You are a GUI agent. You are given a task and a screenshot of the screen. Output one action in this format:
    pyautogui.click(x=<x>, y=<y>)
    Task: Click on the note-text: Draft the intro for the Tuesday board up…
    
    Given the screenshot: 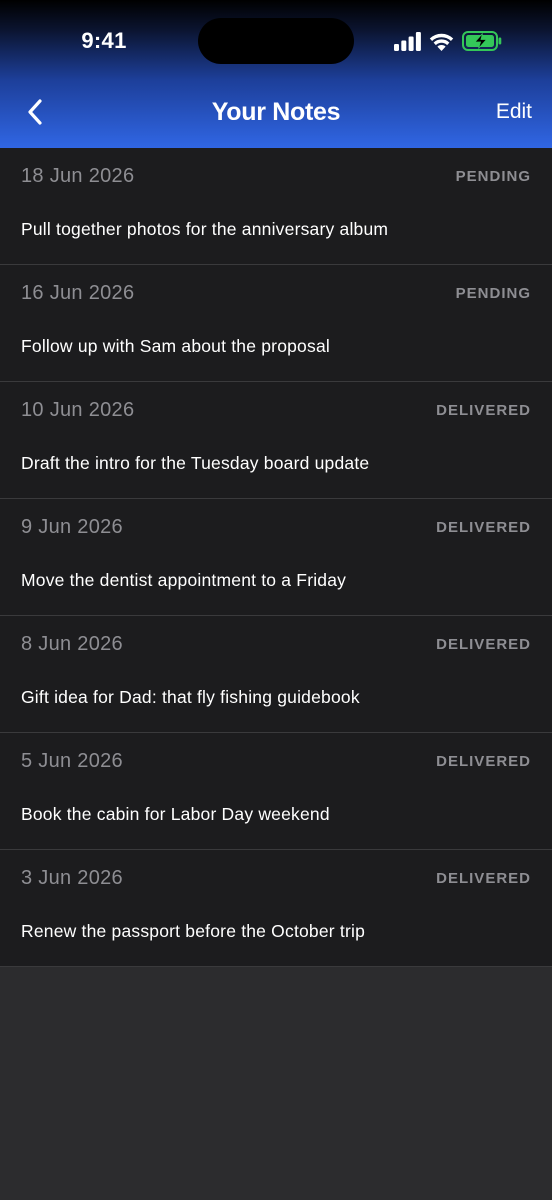 What is the action you would take?
    pyautogui.click(x=195, y=463)
    